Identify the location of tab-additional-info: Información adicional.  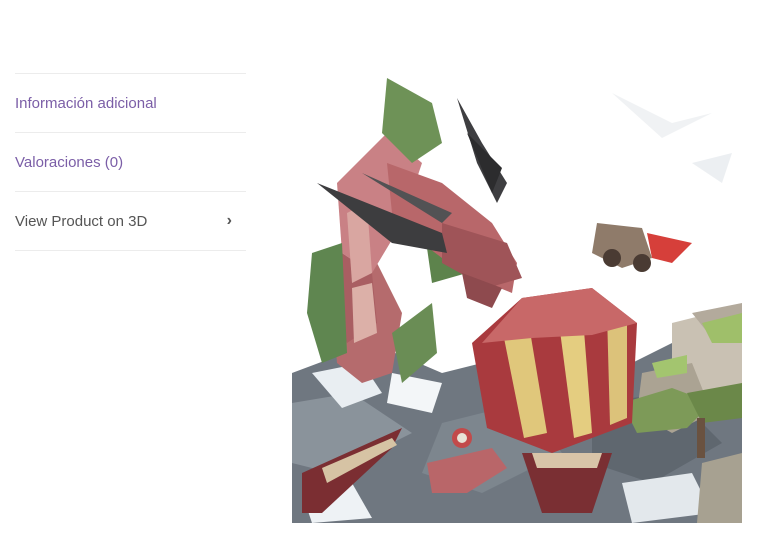
(130, 103).